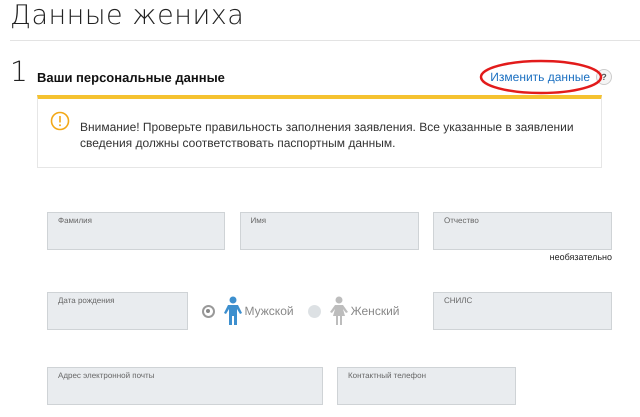 The width and height of the screenshot is (640, 417). What do you see at coordinates (426, 386) in the screenshot?
I see `phone-field: Контактный телефон` at bounding box center [426, 386].